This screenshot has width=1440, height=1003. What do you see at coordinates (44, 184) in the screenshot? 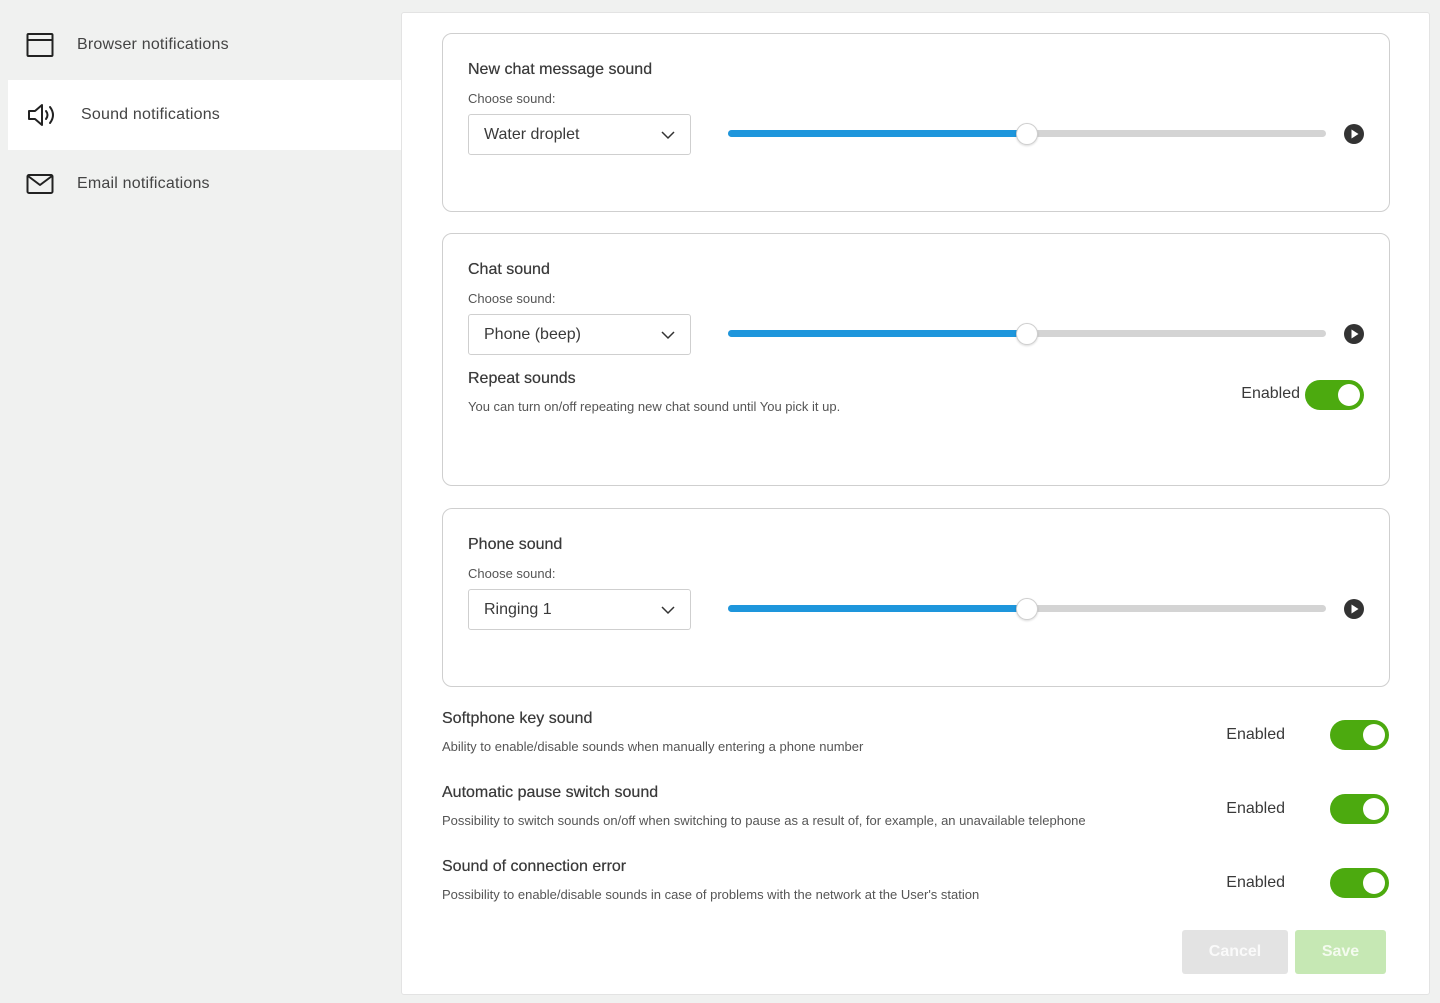
I see `envelope-icon` at bounding box center [44, 184].